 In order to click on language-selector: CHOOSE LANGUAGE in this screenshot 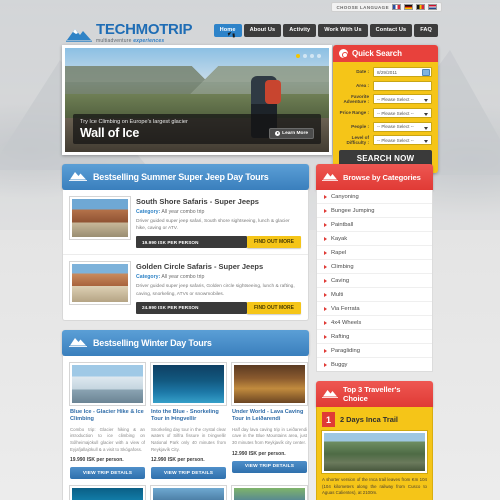, I will do `click(386, 7)`.